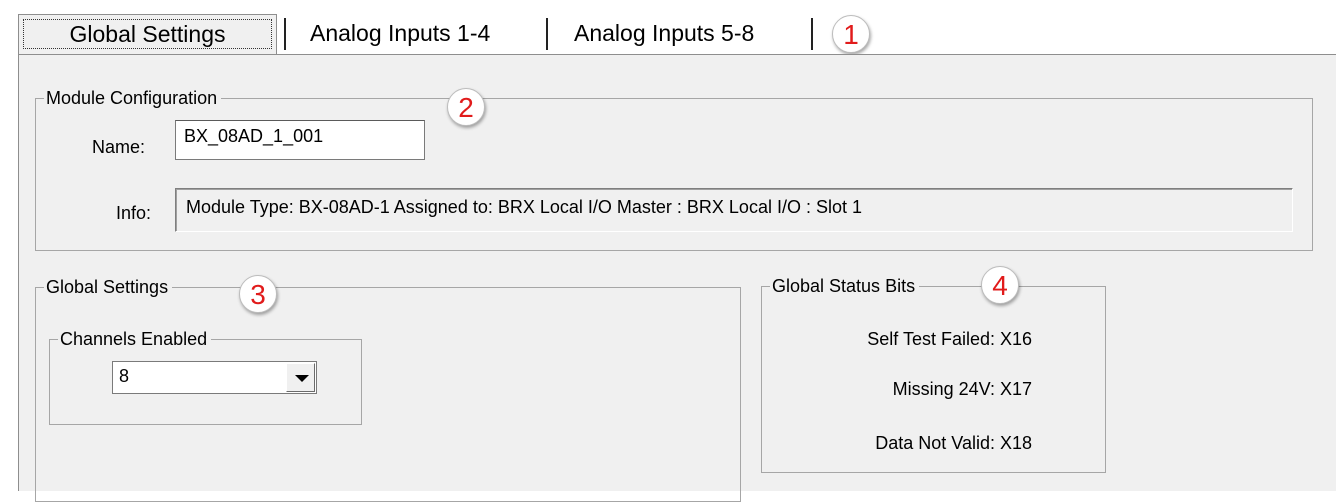  What do you see at coordinates (300, 140) in the screenshot?
I see `name-field: BX_08AD_1_001` at bounding box center [300, 140].